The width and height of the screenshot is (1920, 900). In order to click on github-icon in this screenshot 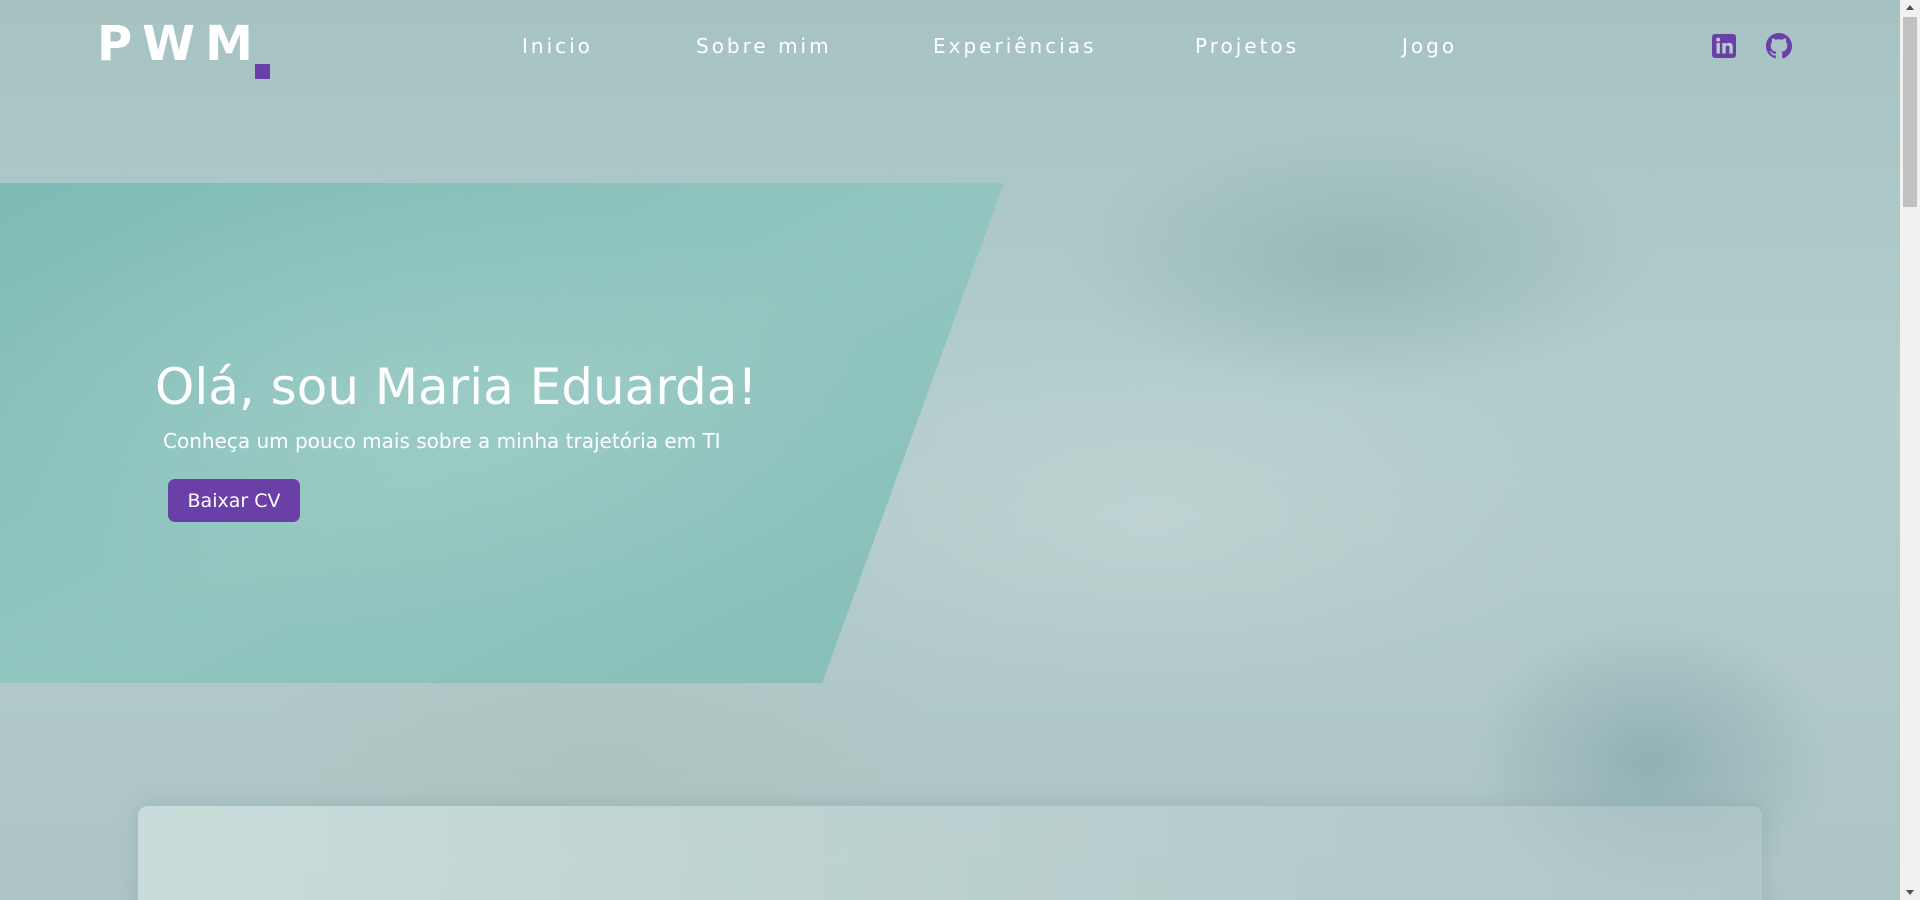, I will do `click(1779, 46)`.